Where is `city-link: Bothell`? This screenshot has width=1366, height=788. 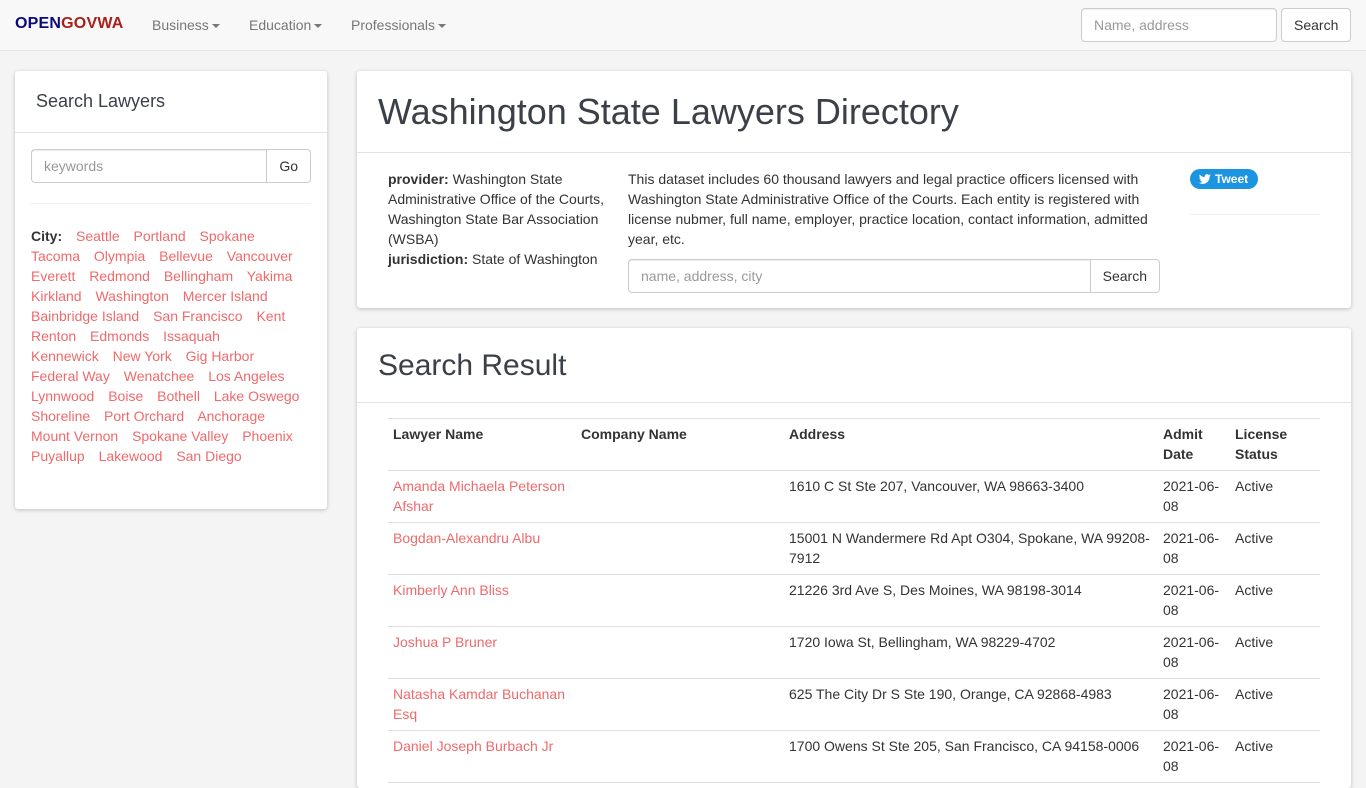 city-link: Bothell is located at coordinates (178, 396).